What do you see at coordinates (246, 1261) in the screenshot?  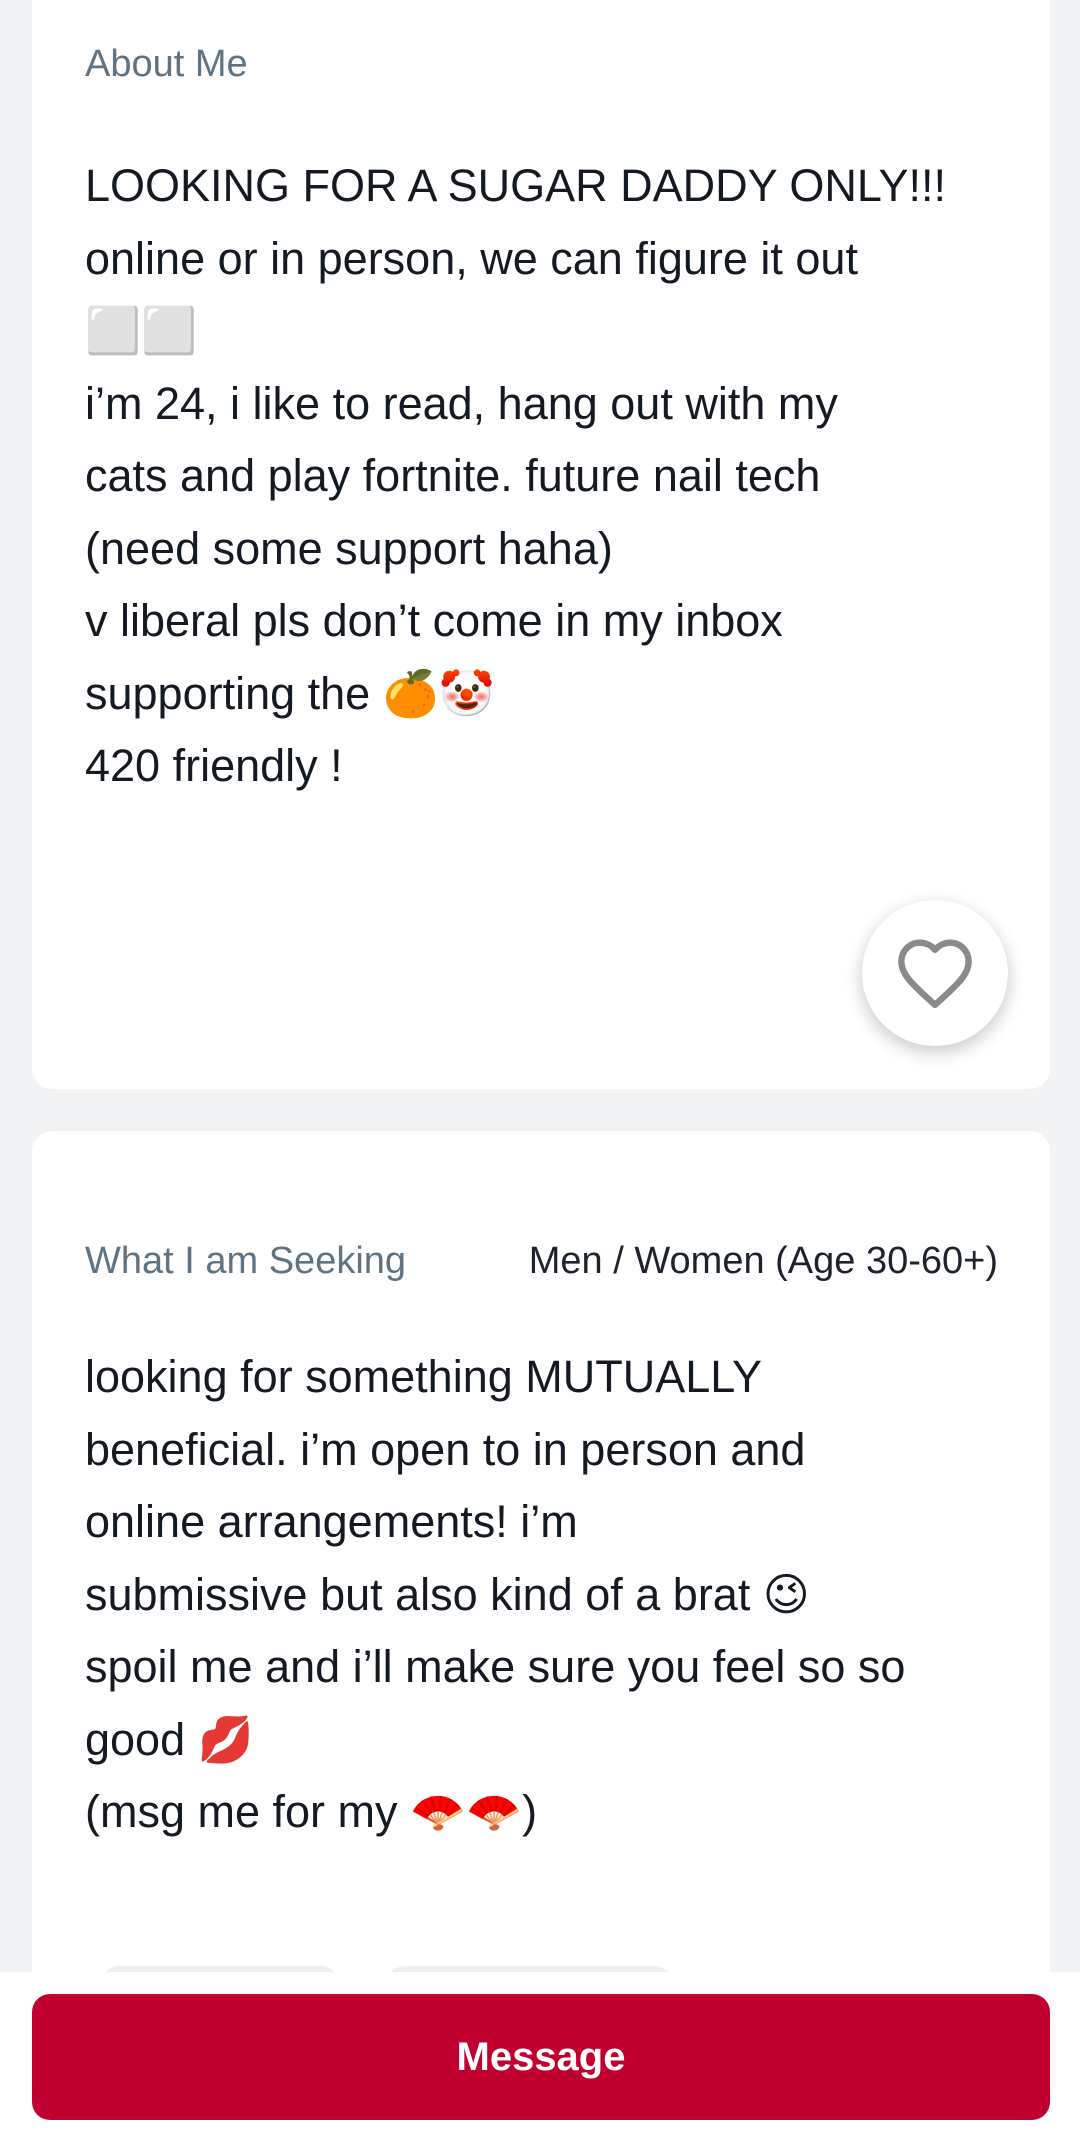 I see `seeking-label: What I am Seeking` at bounding box center [246, 1261].